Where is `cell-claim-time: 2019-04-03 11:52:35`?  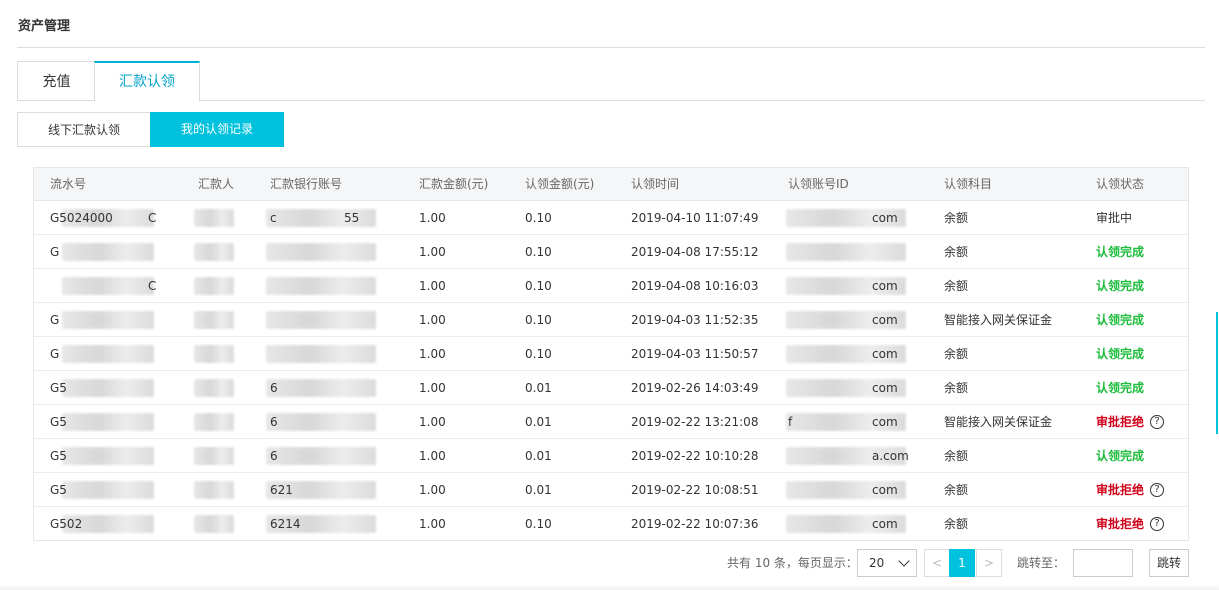
cell-claim-time: 2019-04-03 11:52:35 is located at coordinates (695, 320).